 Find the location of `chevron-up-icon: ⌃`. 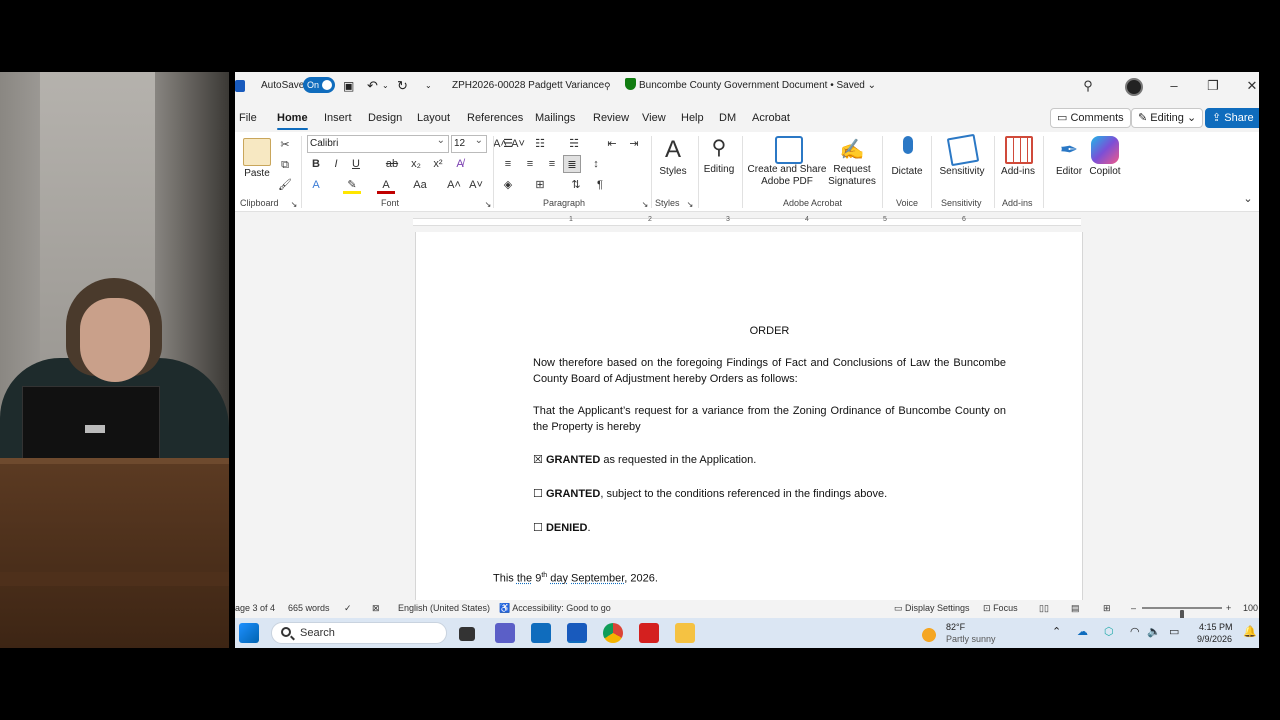

chevron-up-icon: ⌃ is located at coordinates (1056, 632).